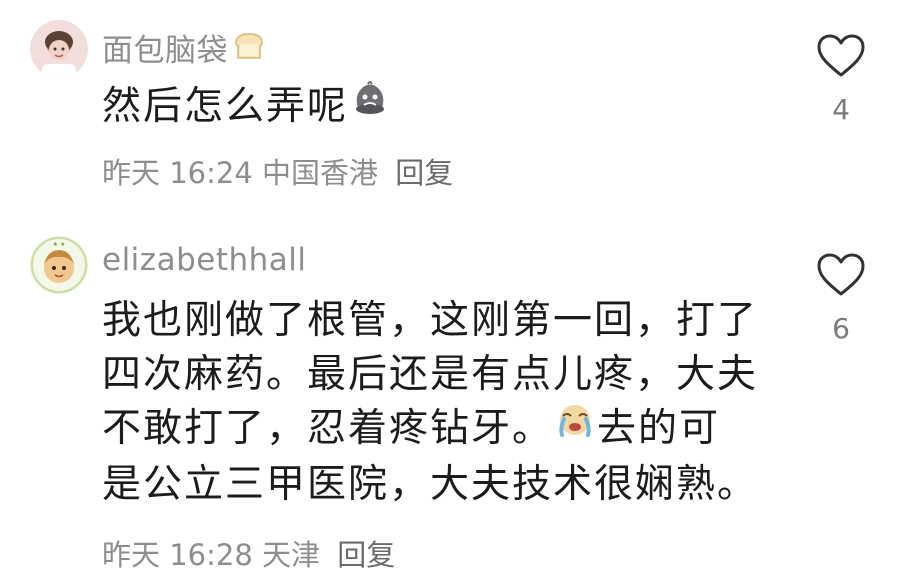 This screenshot has height=580, width=906. I want to click on comment-username: elizabethhall, so click(204, 260).